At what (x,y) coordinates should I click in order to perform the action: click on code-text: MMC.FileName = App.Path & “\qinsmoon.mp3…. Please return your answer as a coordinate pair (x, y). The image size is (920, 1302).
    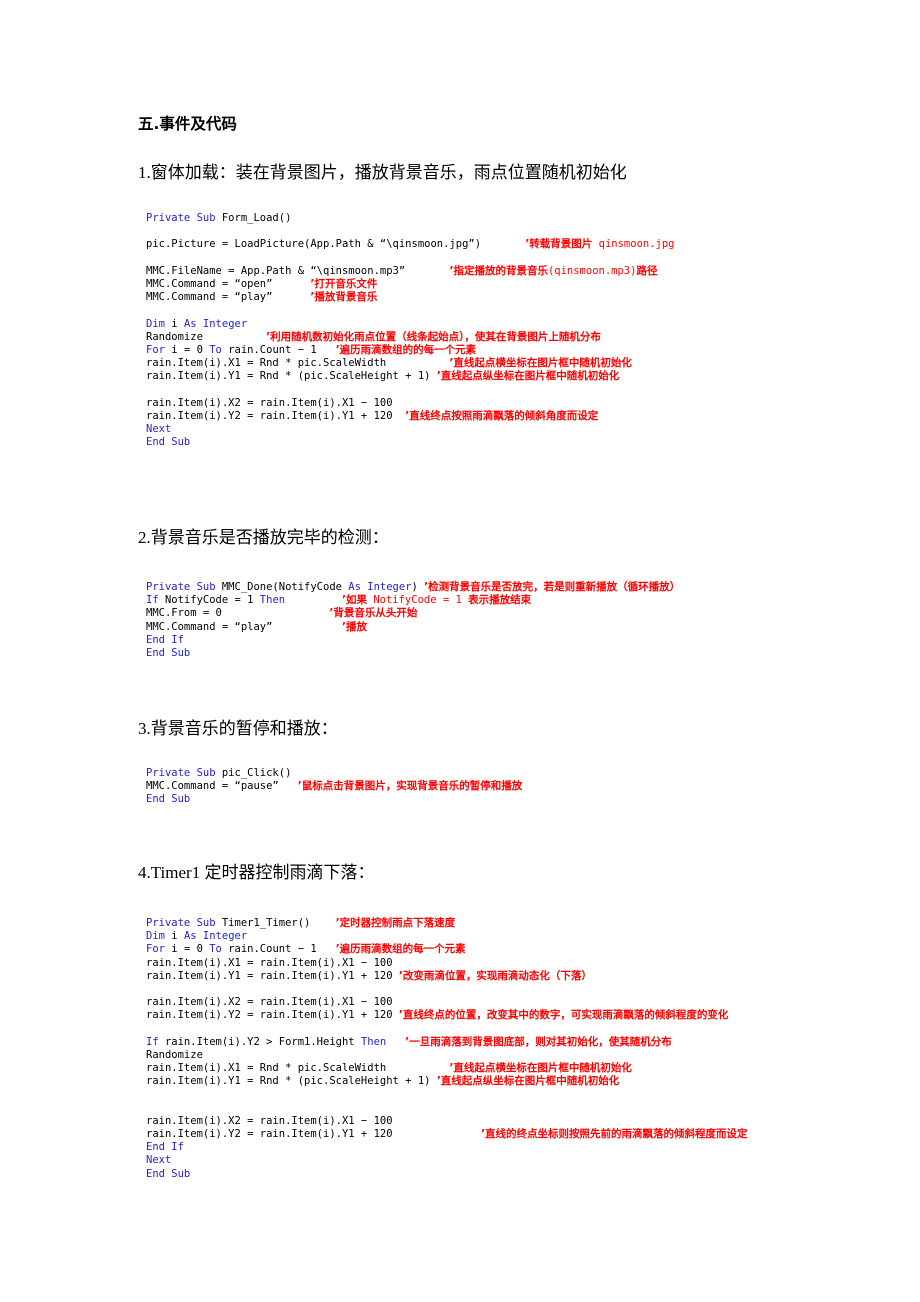
    Looking at the image, I should click on (276, 270).